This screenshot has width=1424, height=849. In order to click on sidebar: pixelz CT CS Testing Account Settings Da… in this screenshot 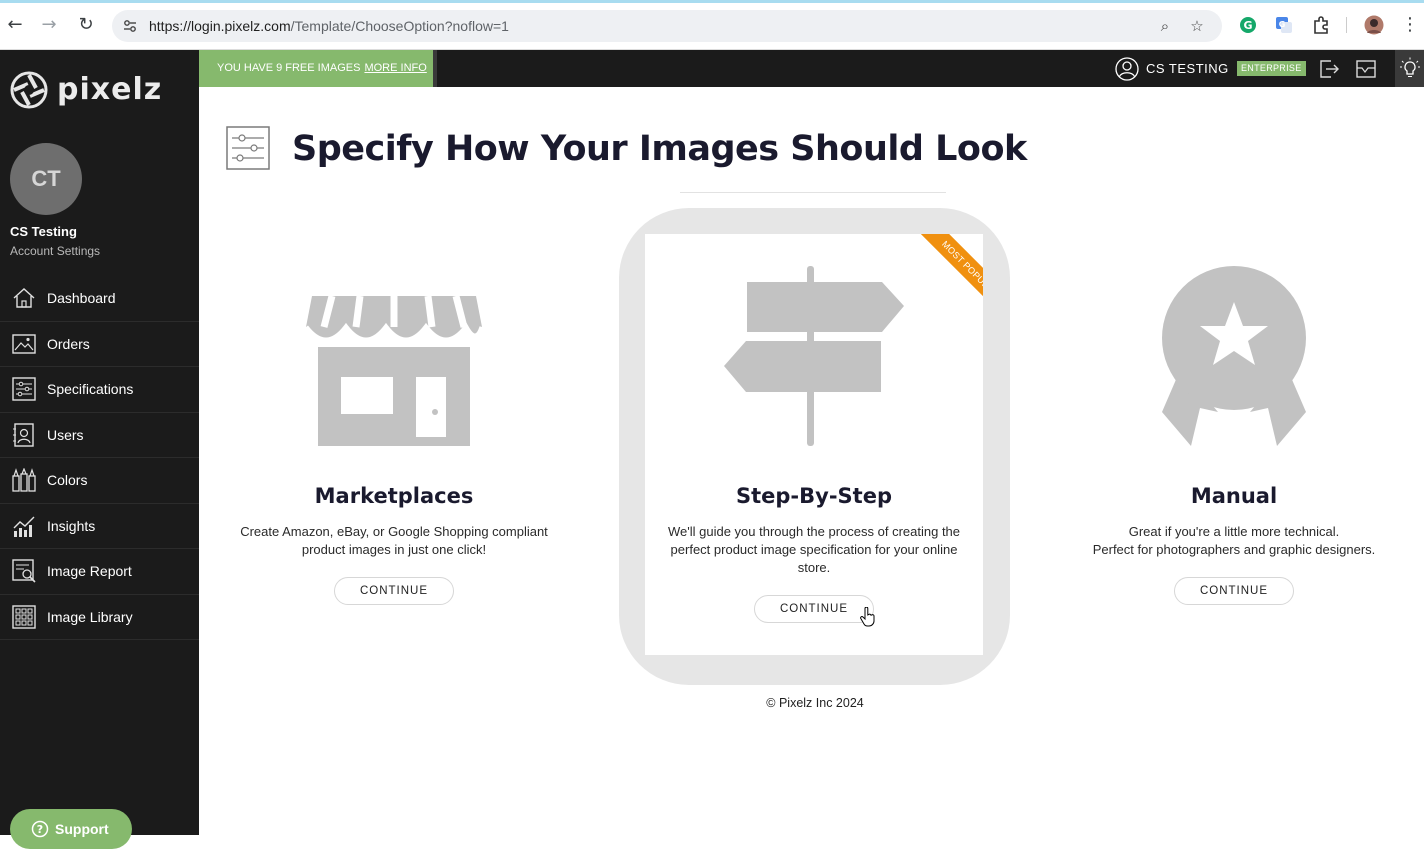, I will do `click(99, 449)`.